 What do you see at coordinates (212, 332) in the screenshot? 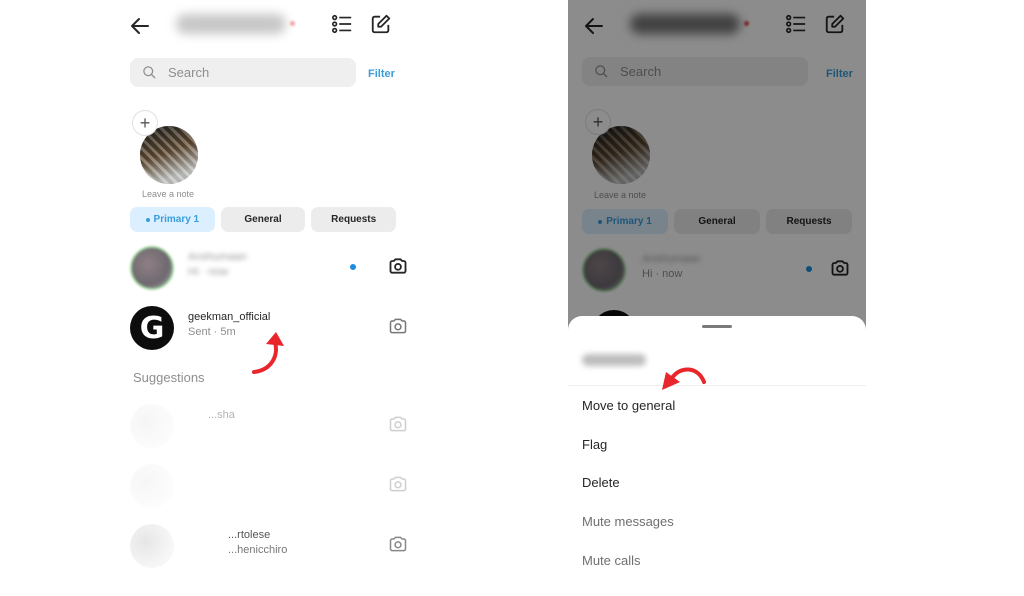
I see `thread-subtitle: Sent · 5m` at bounding box center [212, 332].